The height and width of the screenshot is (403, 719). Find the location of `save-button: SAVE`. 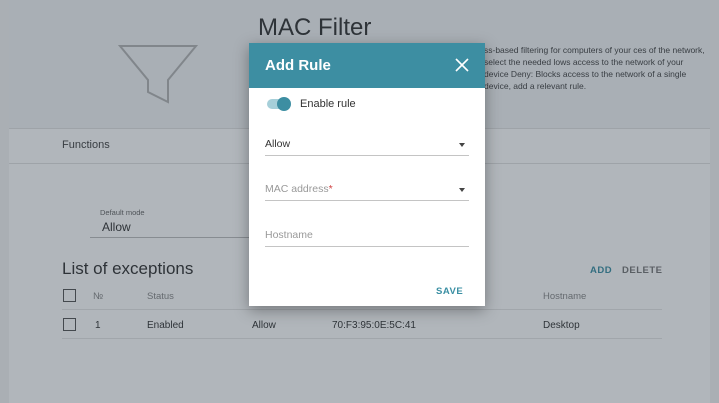

save-button: SAVE is located at coordinates (449, 291).